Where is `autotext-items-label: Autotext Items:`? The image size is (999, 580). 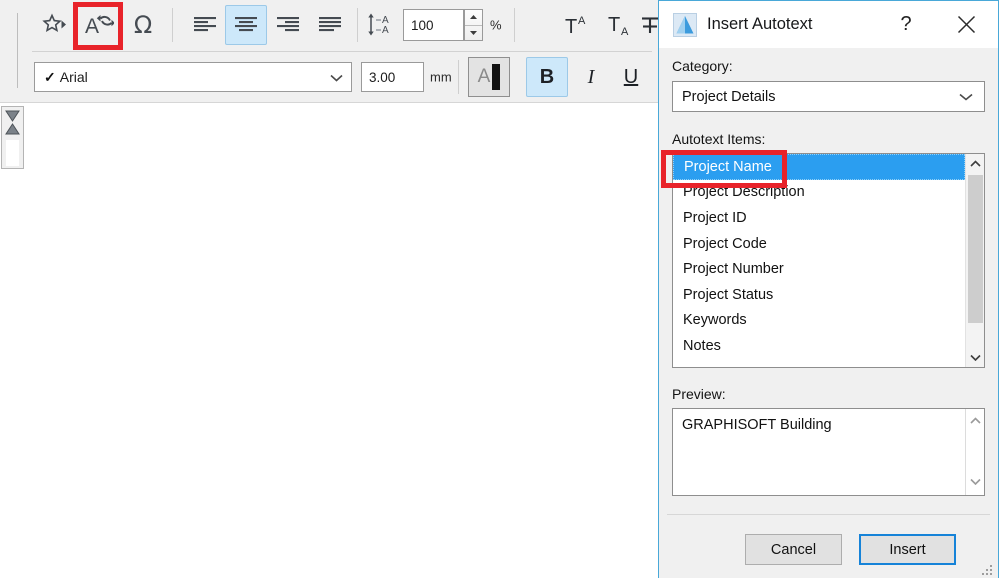 autotext-items-label: Autotext Items: is located at coordinates (719, 139).